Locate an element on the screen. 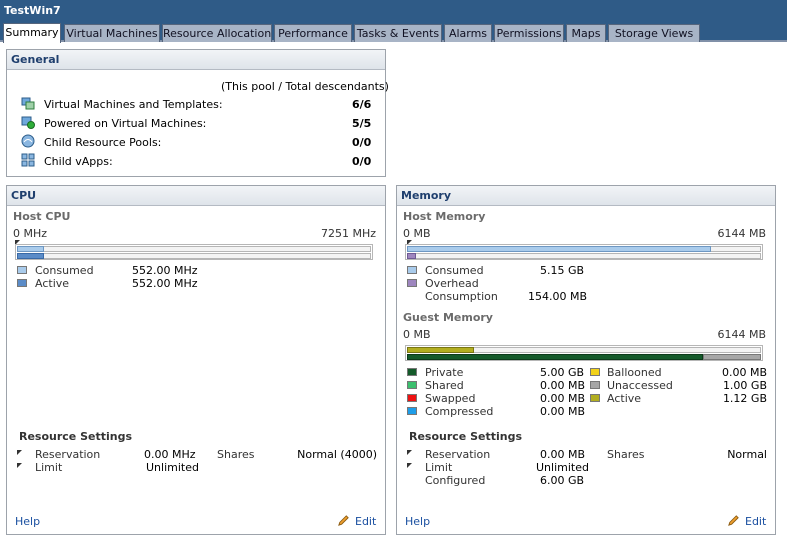  mem-reservation-marker-icon is located at coordinates (409, 452).